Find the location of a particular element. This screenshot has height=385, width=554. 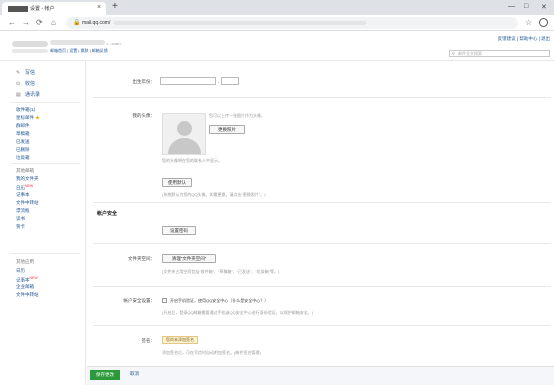

sidebar-item-reading: 读书 is located at coordinates (20, 219).